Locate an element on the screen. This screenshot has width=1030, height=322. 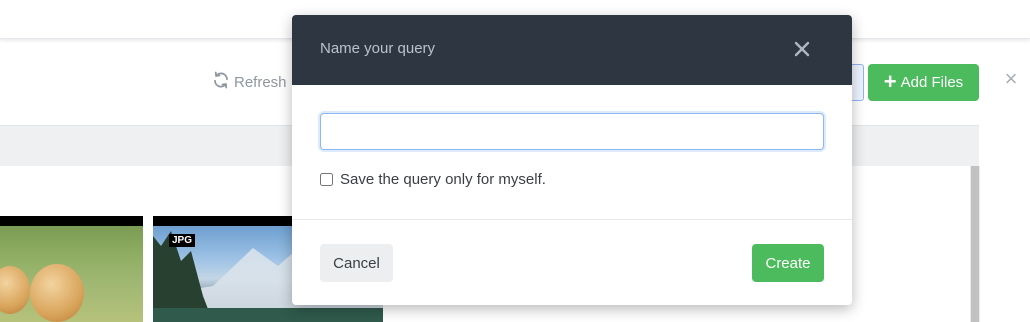
dialog-title: Name your query is located at coordinates (378, 48).